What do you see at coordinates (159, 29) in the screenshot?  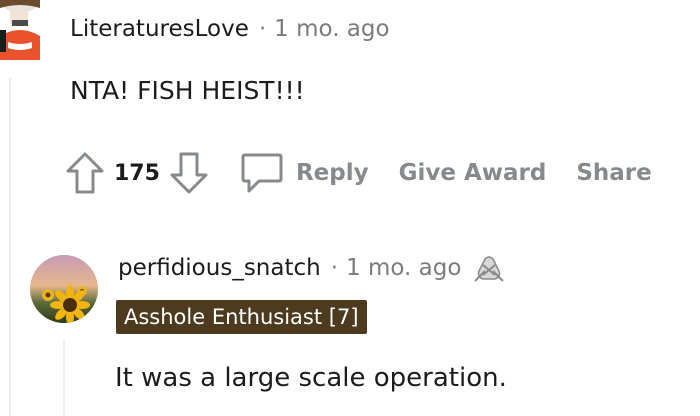 I see `author-name: LiteraturesLove` at bounding box center [159, 29].